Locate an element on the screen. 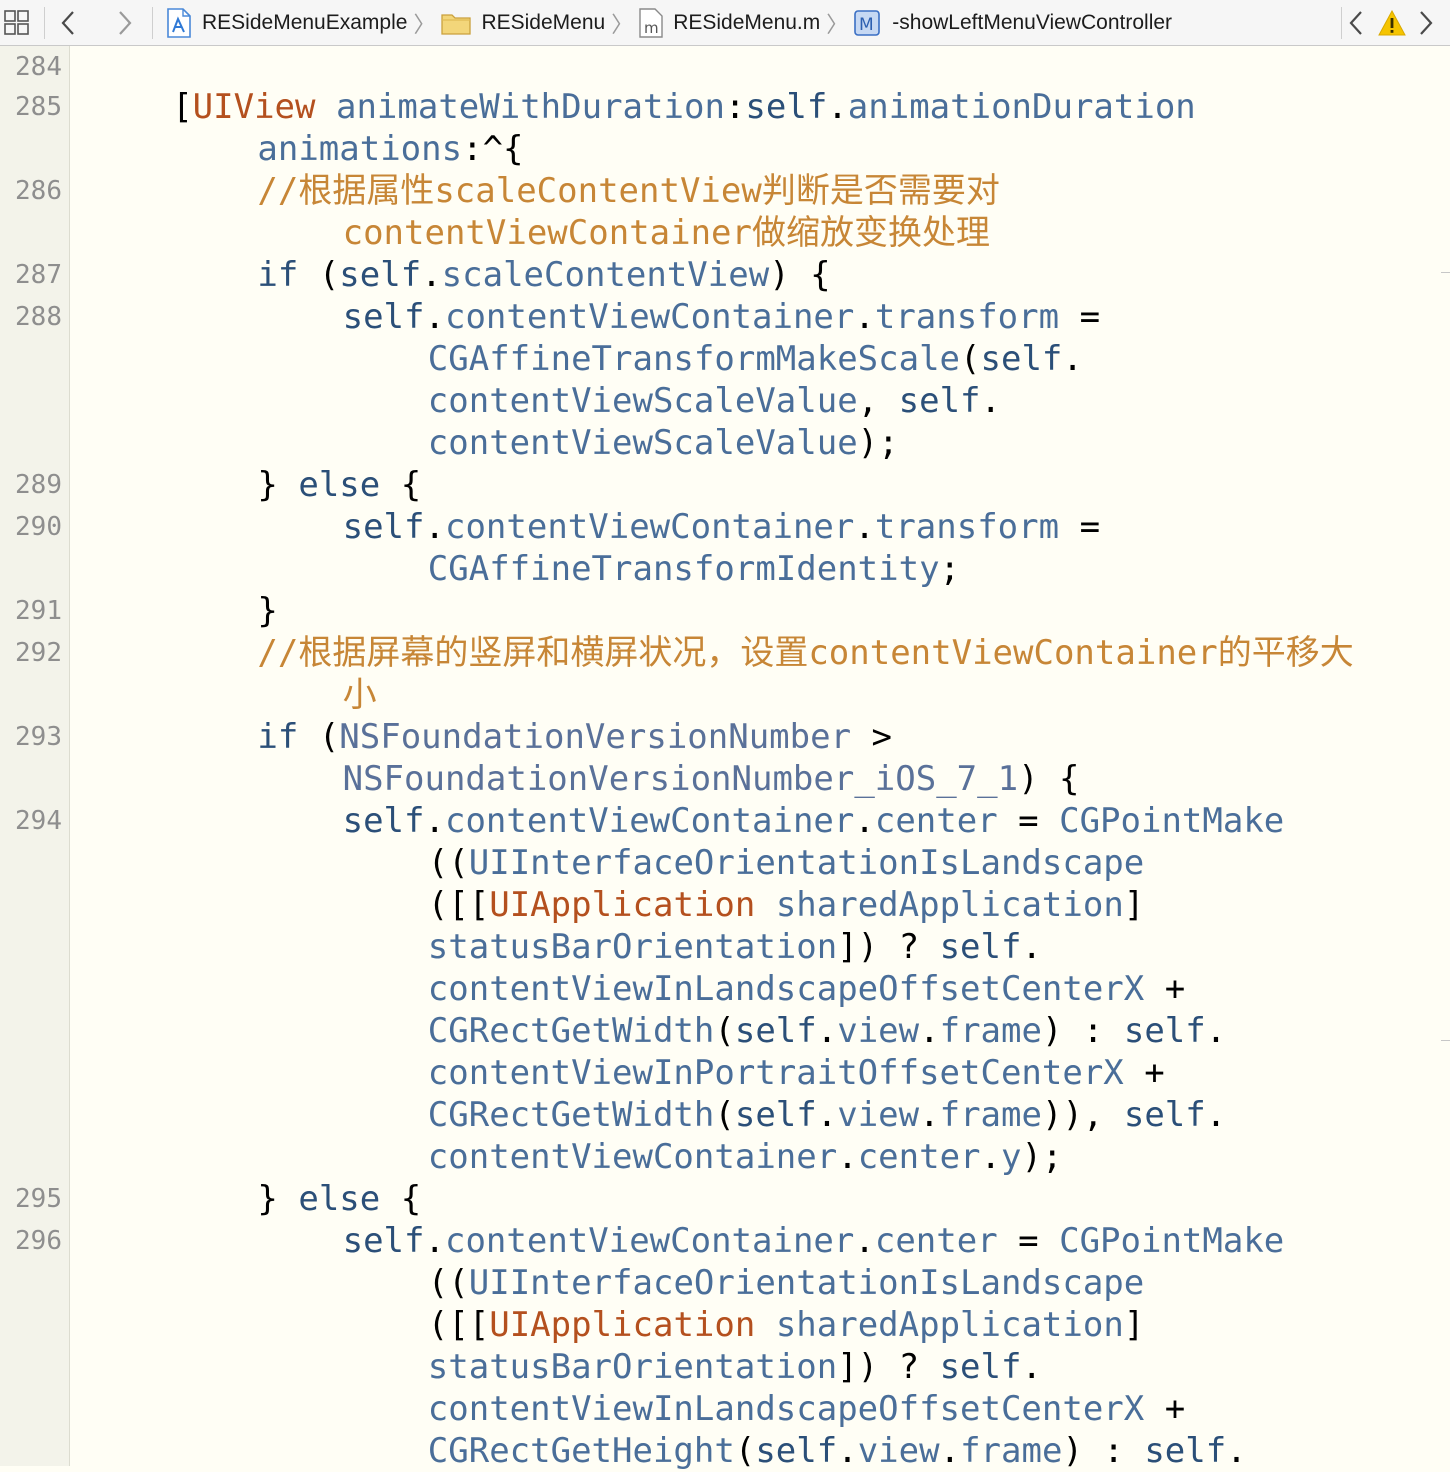 This screenshot has width=1450, height=1472. code-line-continuation: CGAffineTransformMakeScale(self. is located at coordinates (755, 359).